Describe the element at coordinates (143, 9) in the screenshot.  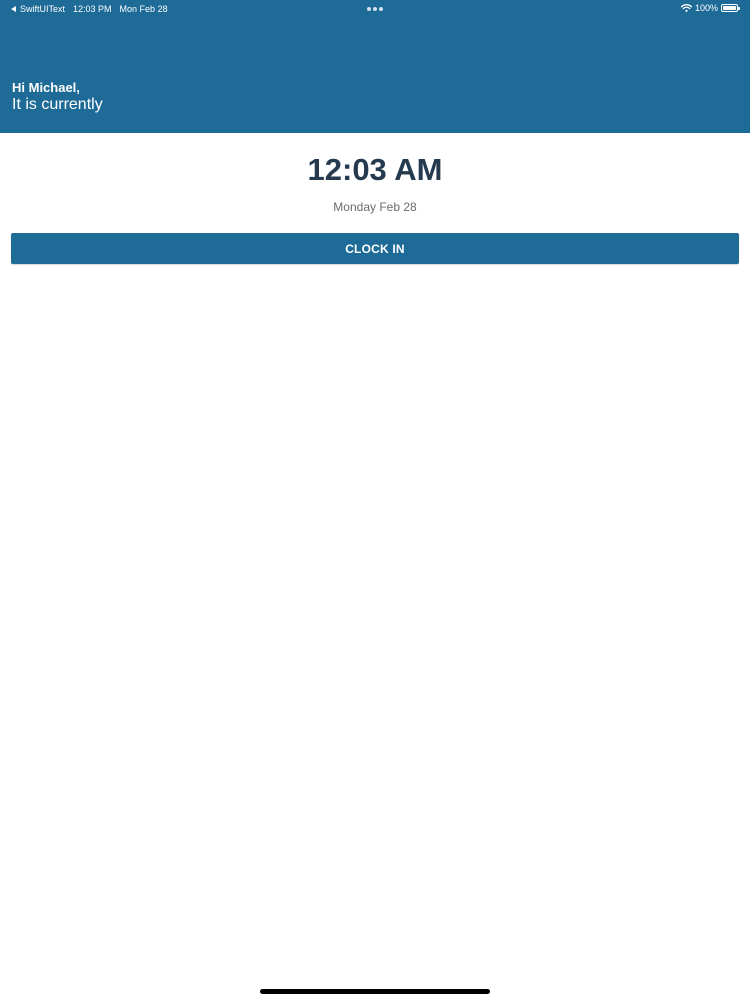
I see `status-date: Mon Feb 28` at that location.